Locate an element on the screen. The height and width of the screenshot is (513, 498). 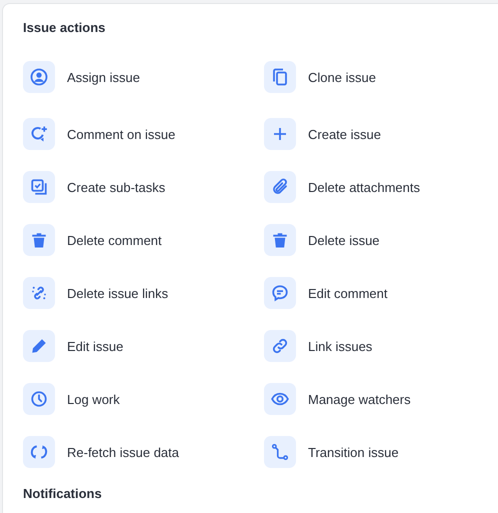
checkbox-stack-icon is located at coordinates (39, 187).